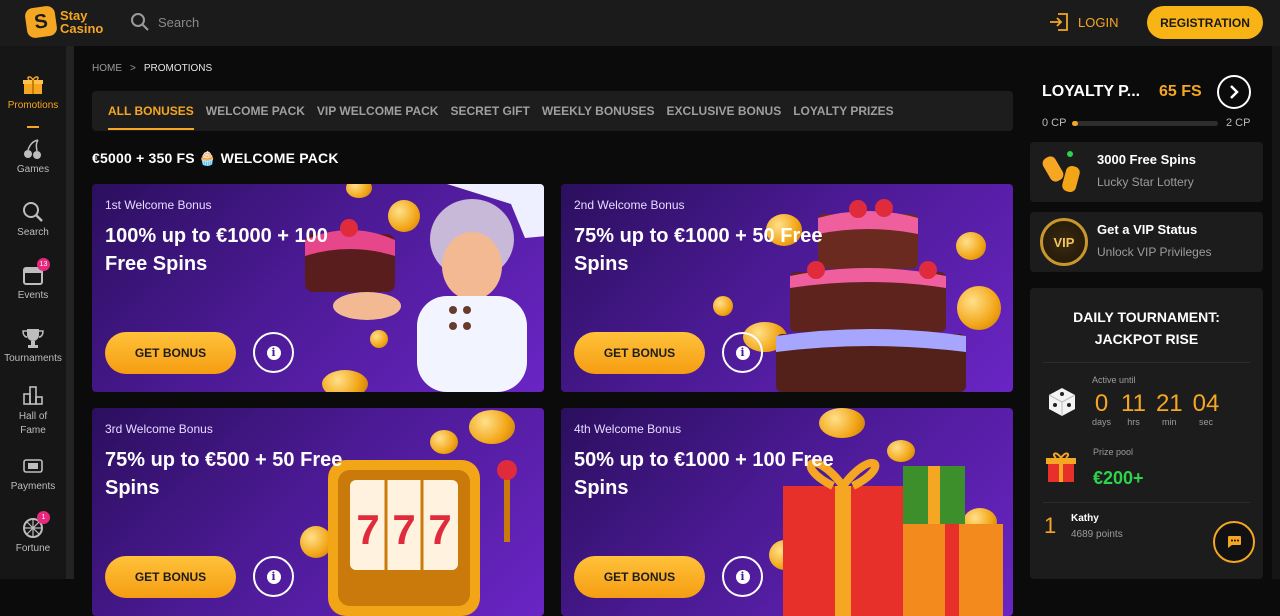 The width and height of the screenshot is (1280, 616). Describe the element at coordinates (1169, 403) in the screenshot. I see `timer-value: 21` at that location.